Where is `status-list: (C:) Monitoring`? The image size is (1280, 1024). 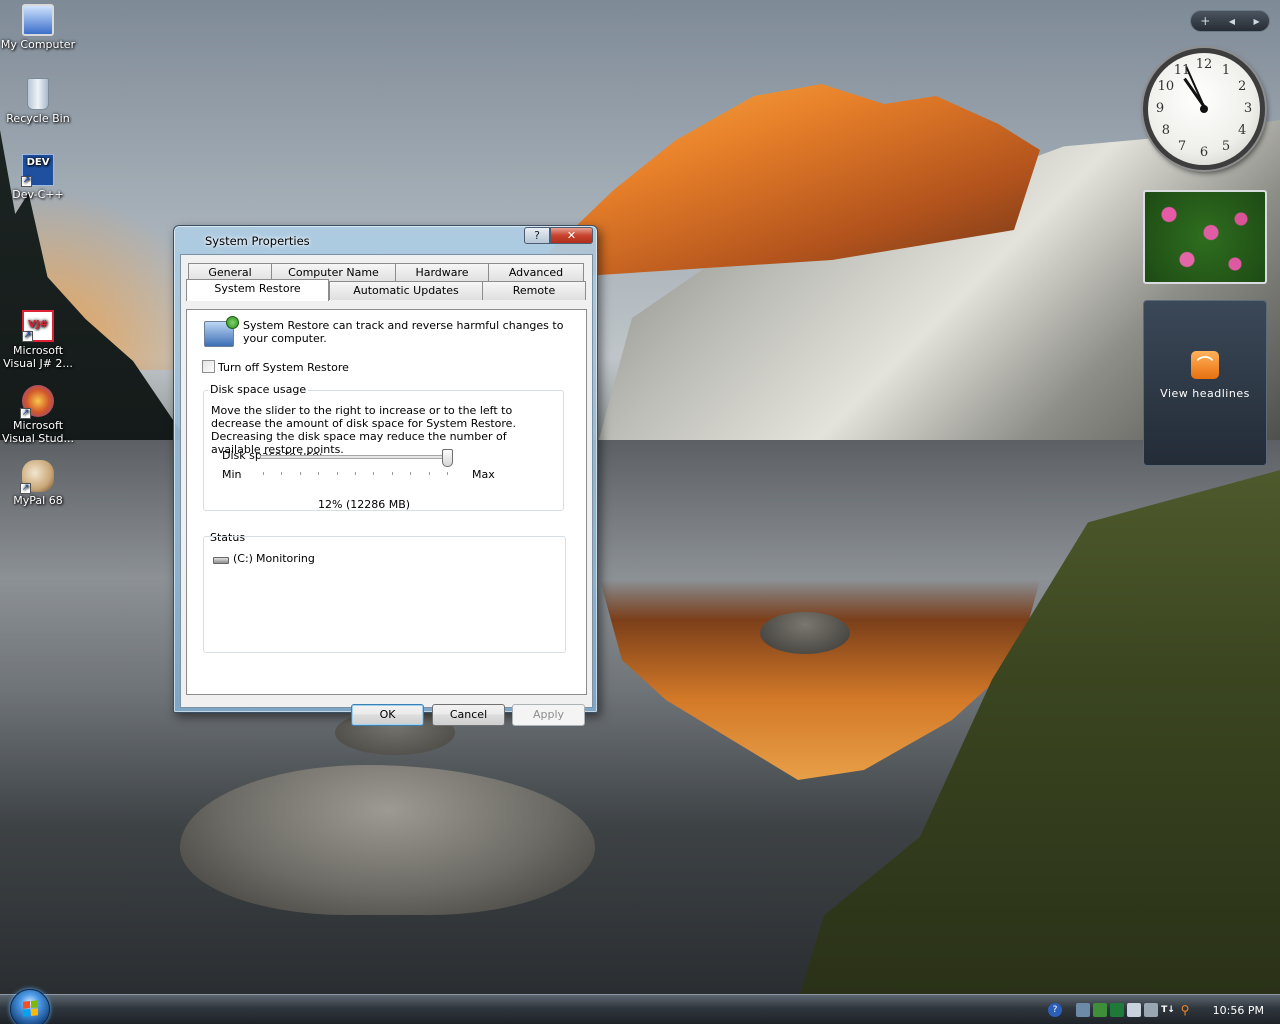 status-list: (C:) Monitoring is located at coordinates (384, 594).